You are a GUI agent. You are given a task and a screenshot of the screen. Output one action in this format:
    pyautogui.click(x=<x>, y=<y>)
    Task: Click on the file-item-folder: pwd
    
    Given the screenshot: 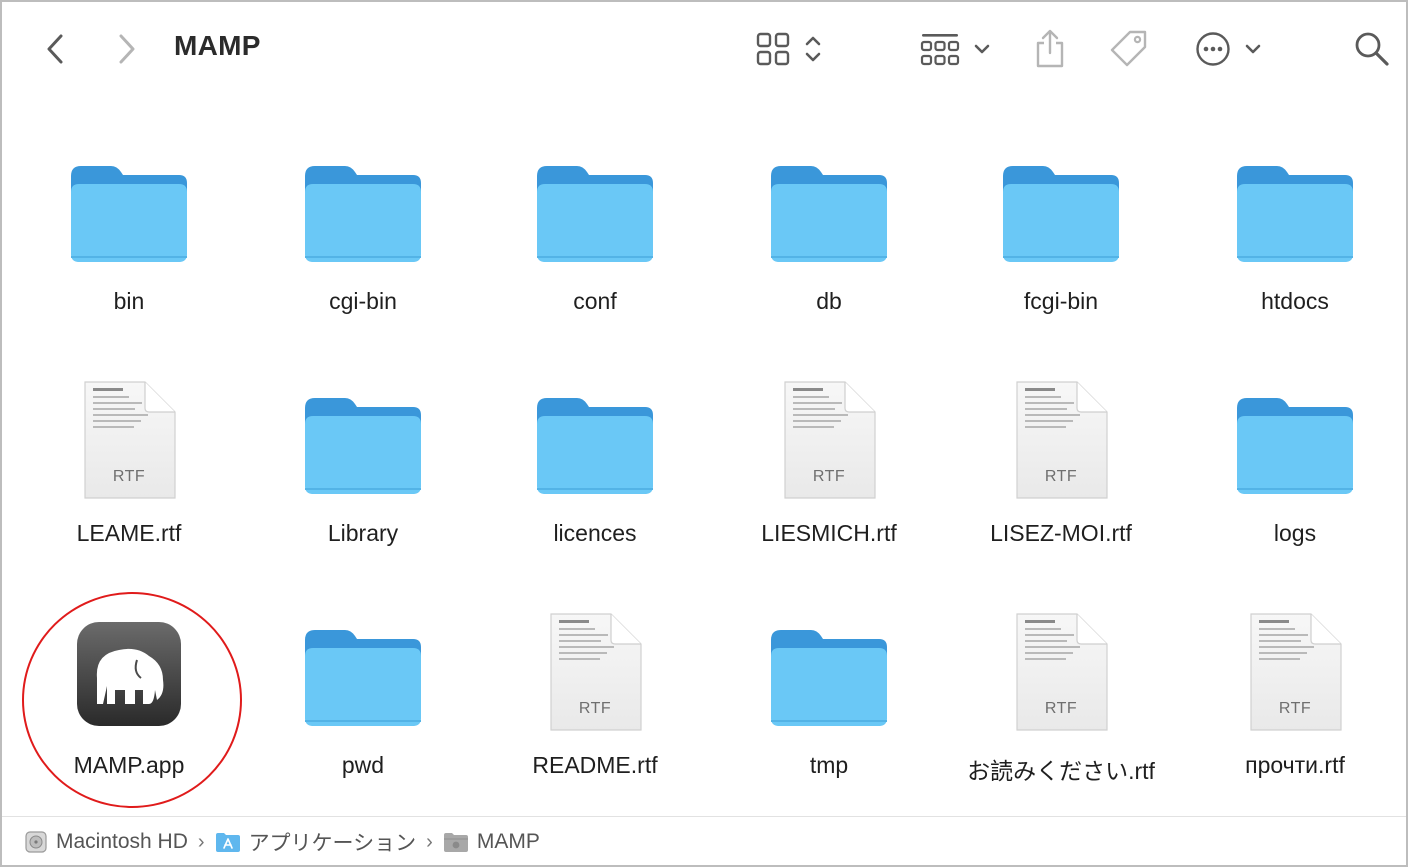 What is the action you would take?
    pyautogui.click(x=363, y=678)
    